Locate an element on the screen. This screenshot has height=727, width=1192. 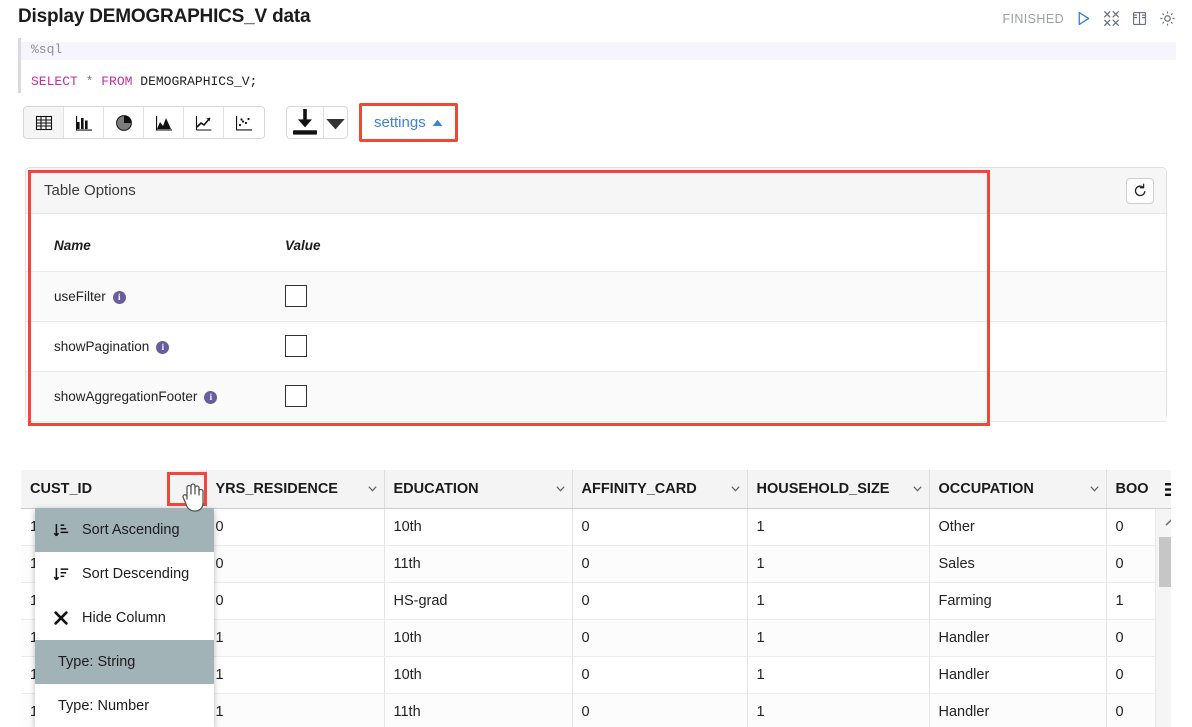
menu-item-label: Hide Column is located at coordinates (124, 618).